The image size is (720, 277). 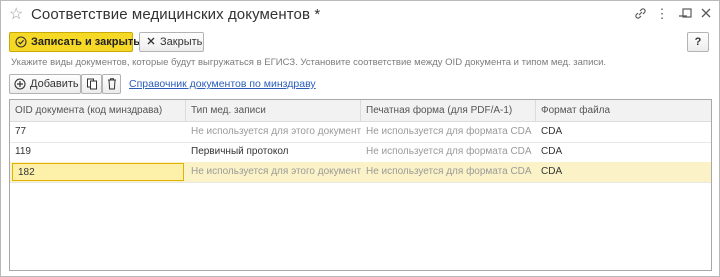 I want to click on add-button: Добавить, so click(x=45, y=84).